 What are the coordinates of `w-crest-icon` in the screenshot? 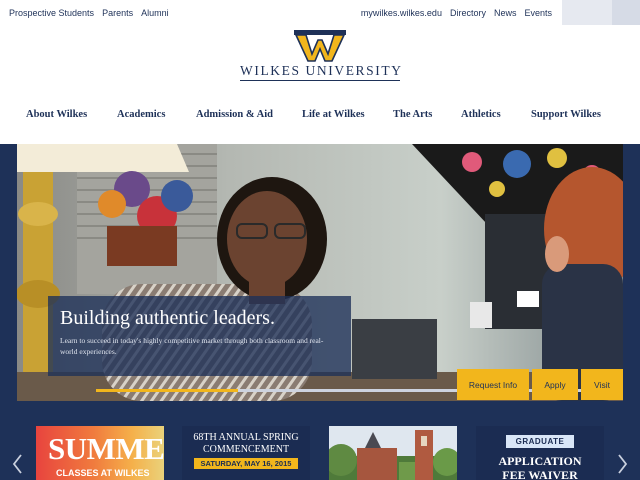 It's located at (320, 46).